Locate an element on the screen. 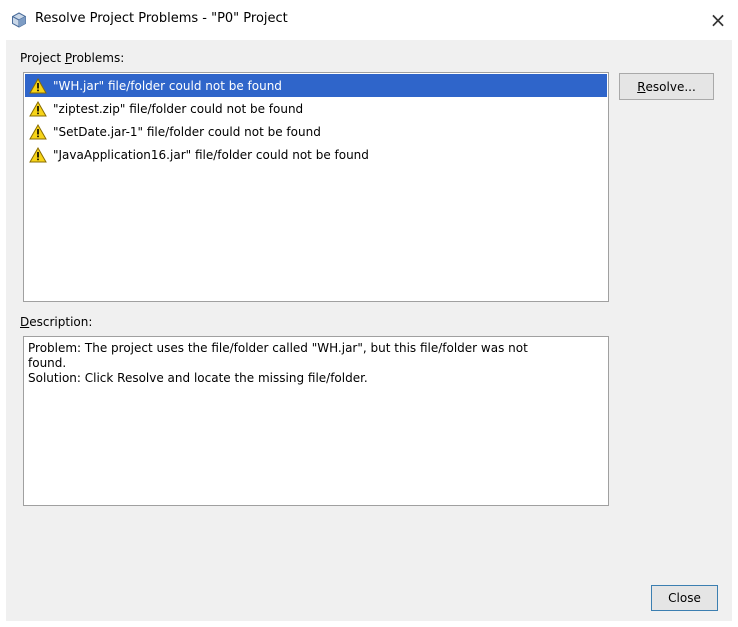 The image size is (738, 627). description-label-mnemonic: D is located at coordinates (25, 322).